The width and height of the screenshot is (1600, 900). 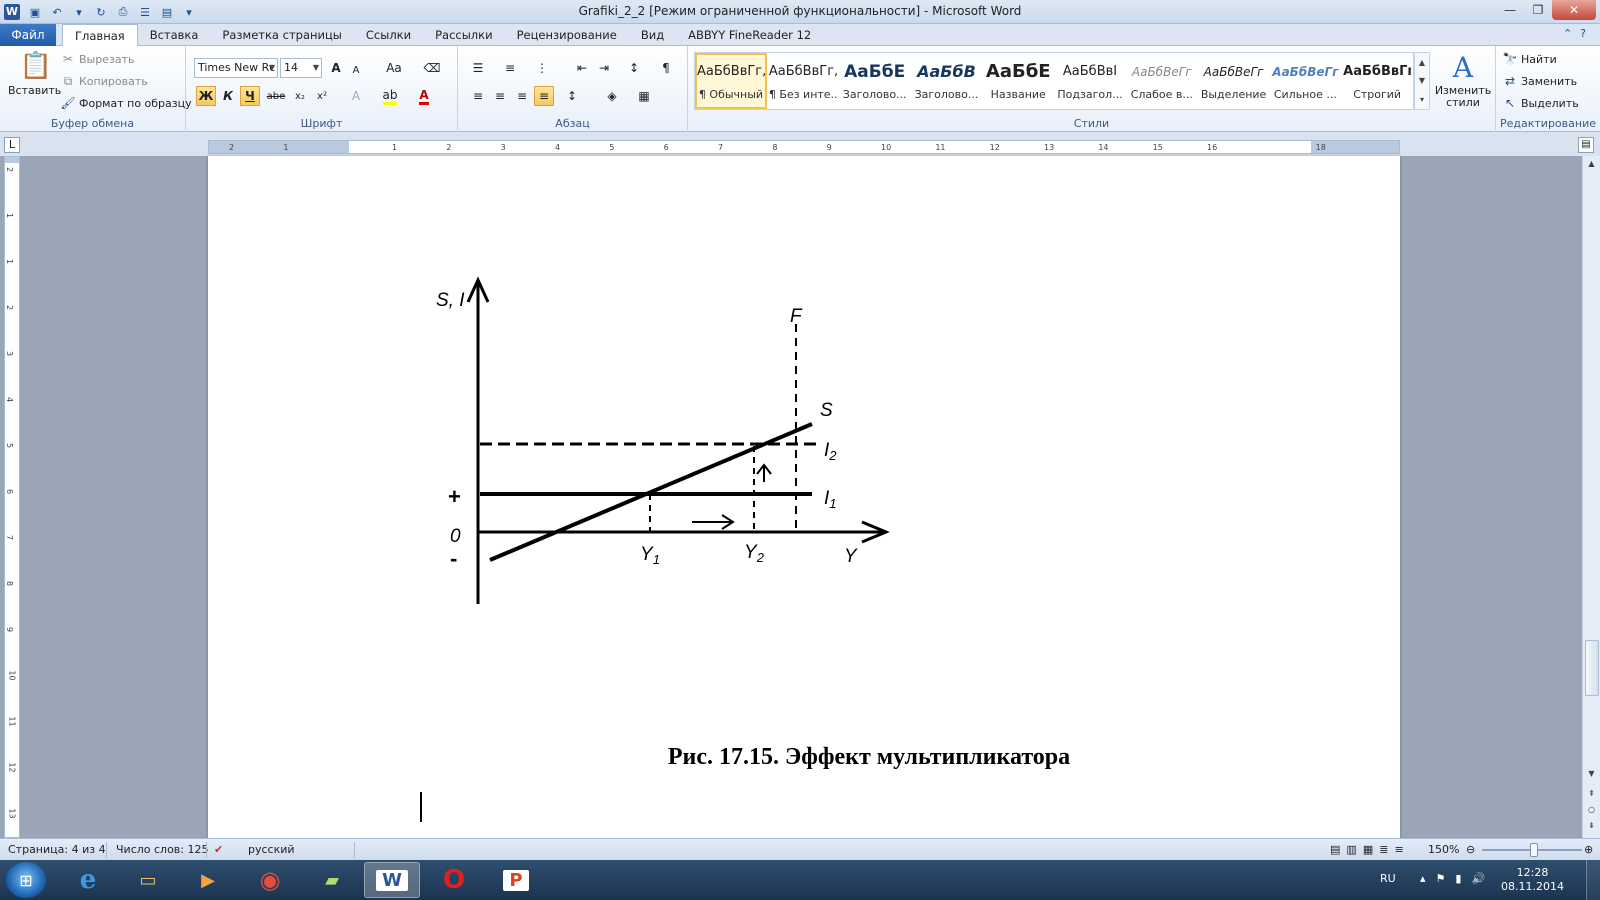 I want to click on sort-icon: ↕, so click(x=634, y=68).